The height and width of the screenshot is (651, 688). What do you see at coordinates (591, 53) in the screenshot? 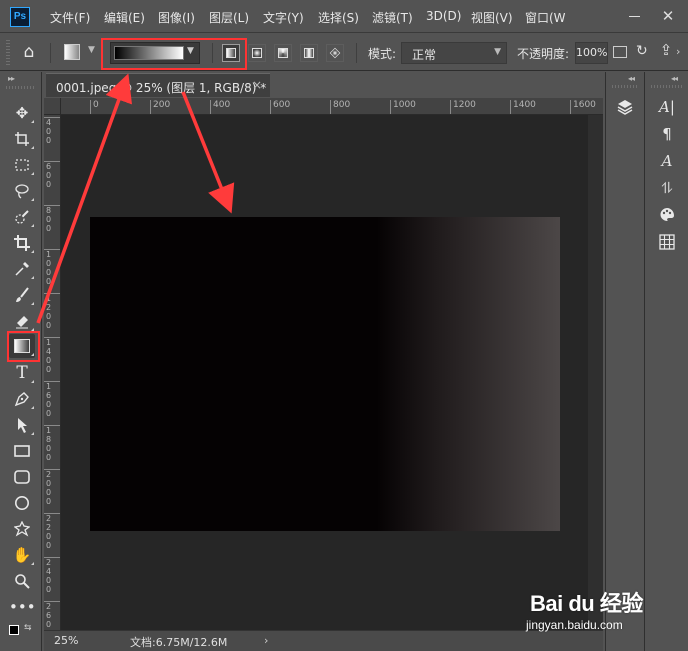
I see `opacity-input: 100%` at bounding box center [591, 53].